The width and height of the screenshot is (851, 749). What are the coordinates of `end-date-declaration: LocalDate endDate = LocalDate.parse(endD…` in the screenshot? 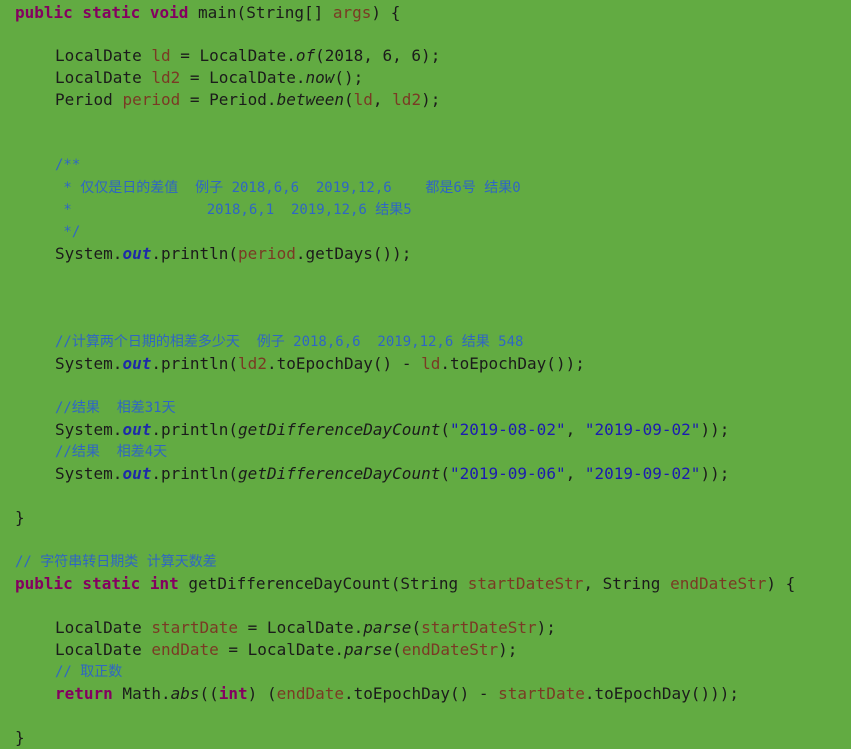 It's located at (453, 650).